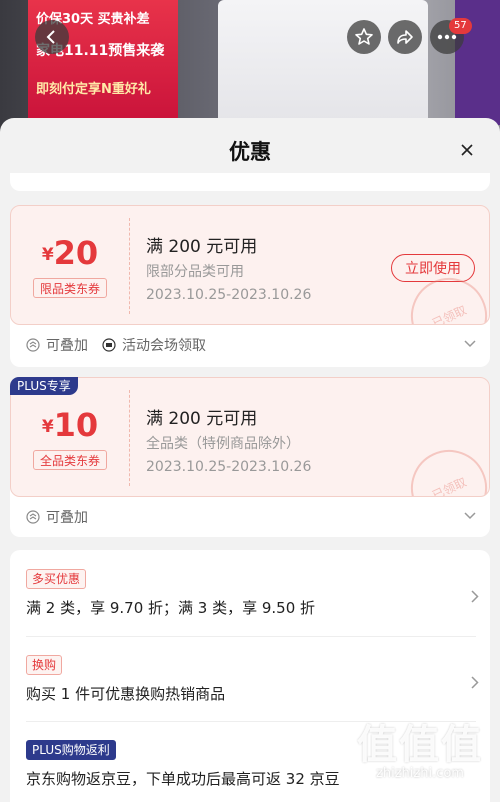 This screenshot has height=802, width=500. I want to click on sheet-title: 优惠, so click(250, 152).